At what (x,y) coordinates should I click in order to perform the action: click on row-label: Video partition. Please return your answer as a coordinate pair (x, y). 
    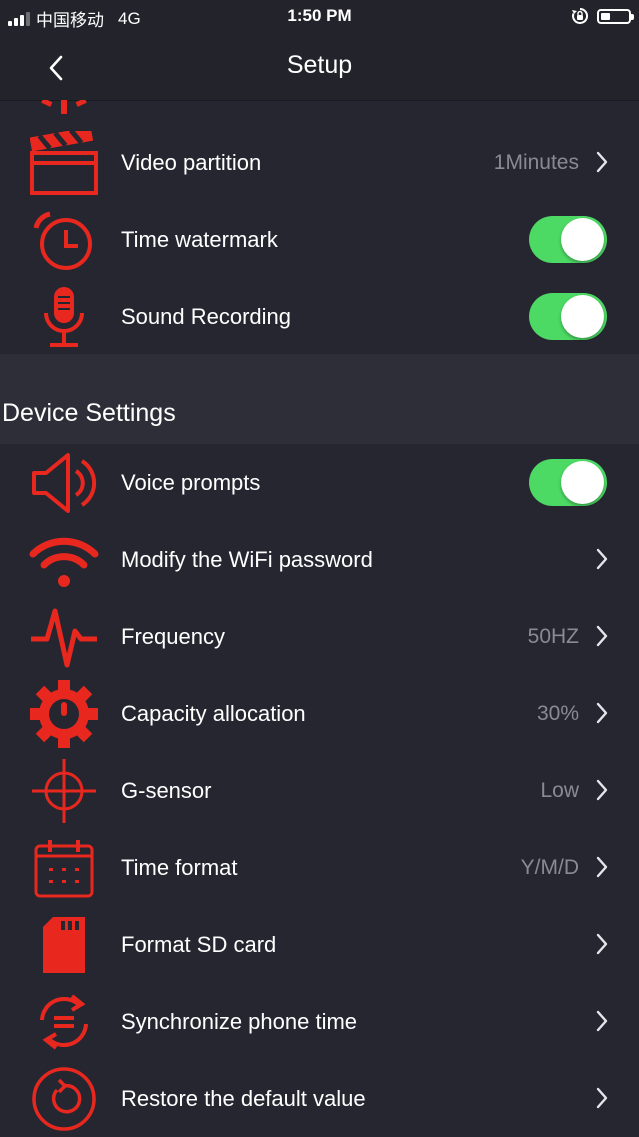
    Looking at the image, I should click on (191, 162).